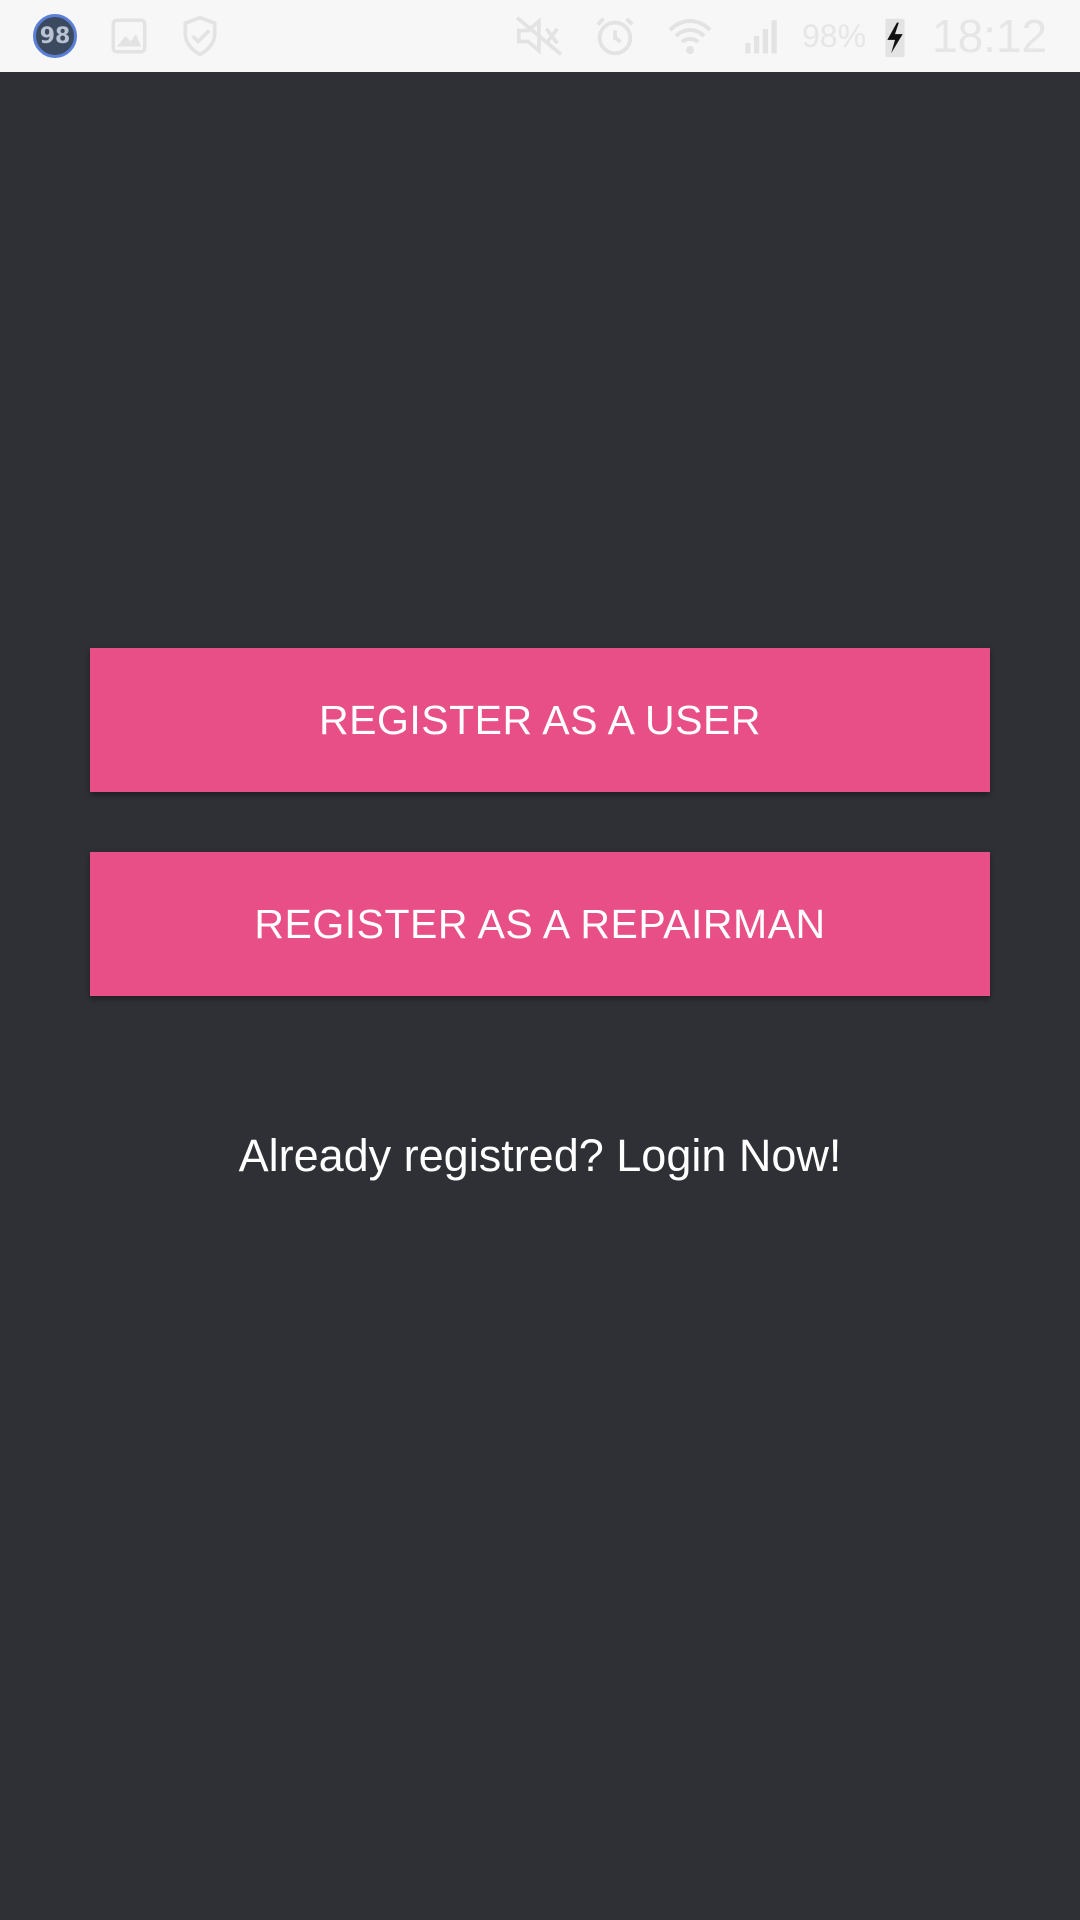 The width and height of the screenshot is (1080, 1920). I want to click on register-user-button: REGISTER AS A USER, so click(540, 720).